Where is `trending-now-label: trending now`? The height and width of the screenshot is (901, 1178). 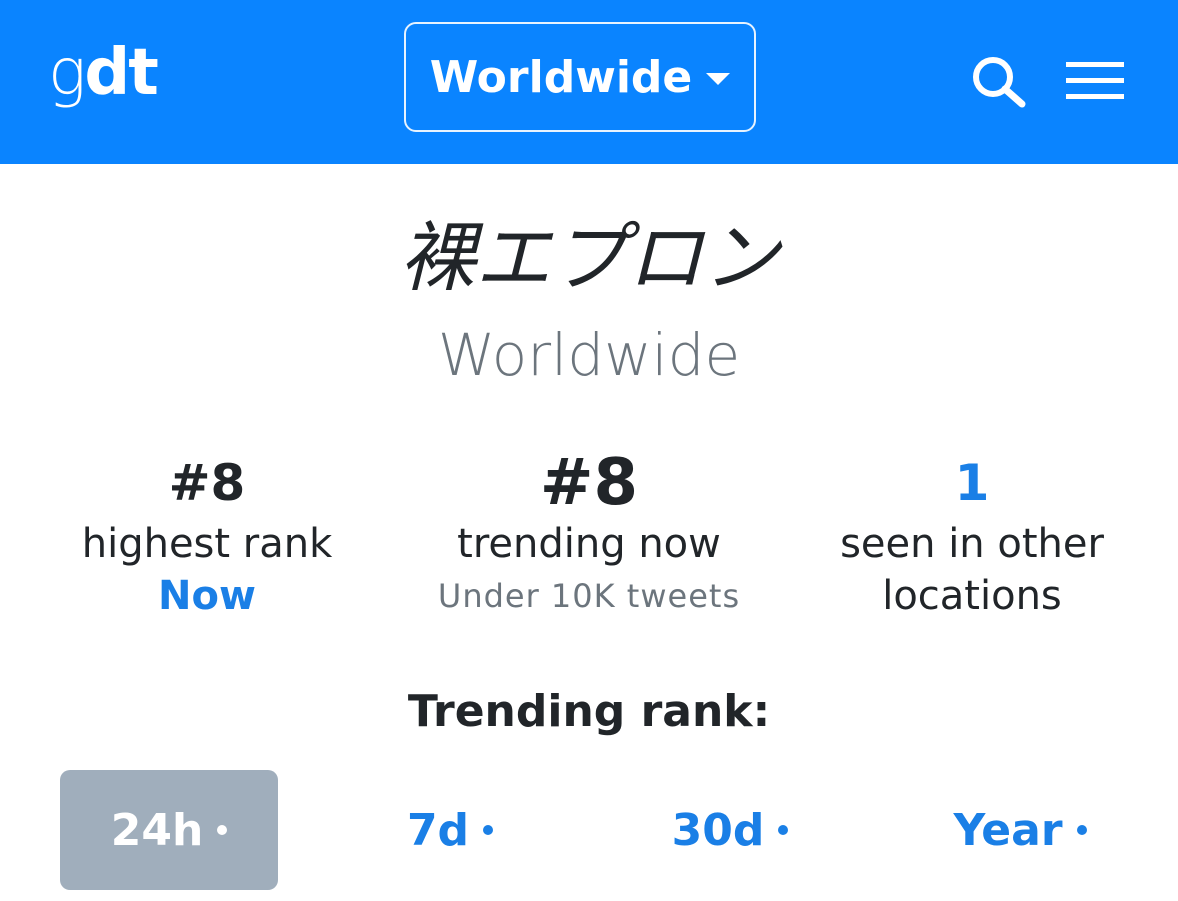 trending-now-label: trending now is located at coordinates (589, 544).